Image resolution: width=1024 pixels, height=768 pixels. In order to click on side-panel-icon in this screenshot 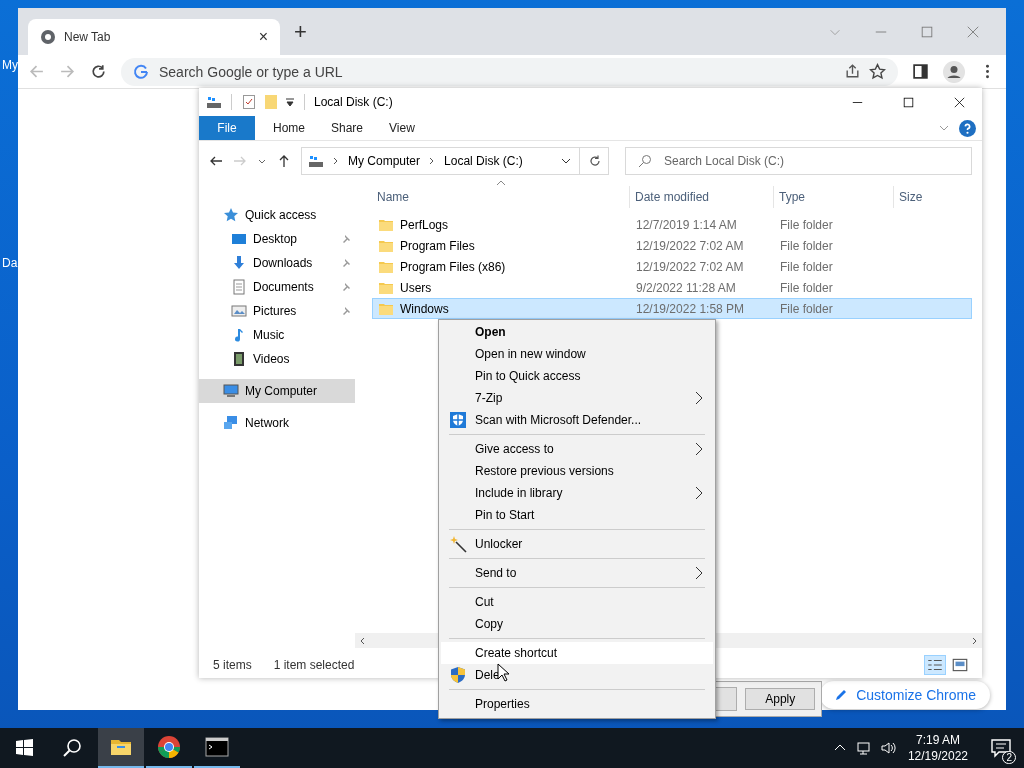, I will do `click(920, 71)`.